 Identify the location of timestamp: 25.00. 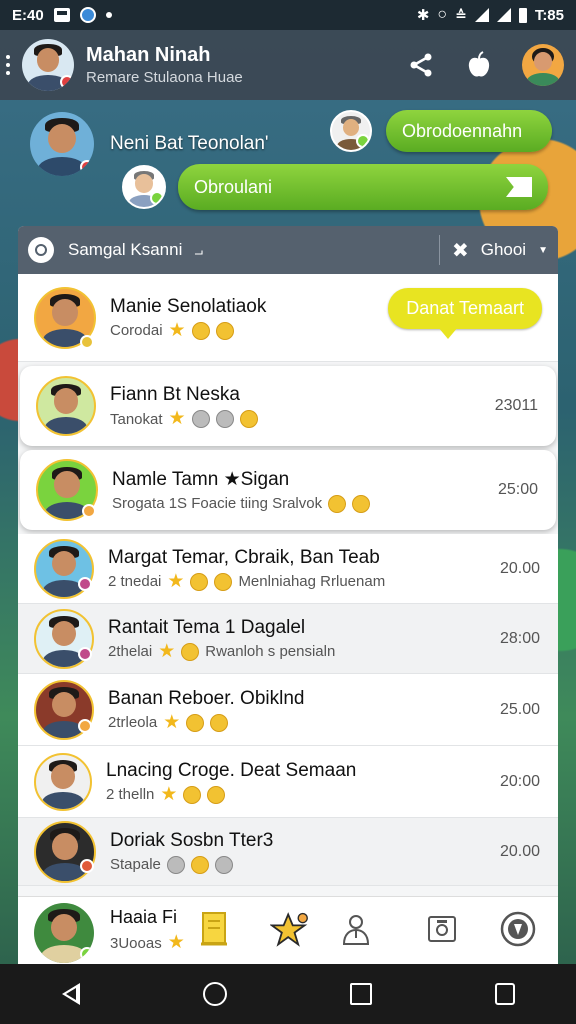
(519, 709).